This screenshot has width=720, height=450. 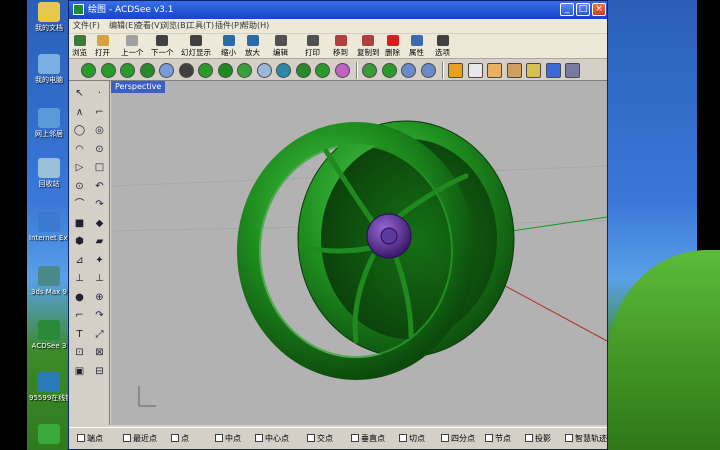 I want to click on toolbar-button-4: 幻灯显示, so click(x=196, y=46).